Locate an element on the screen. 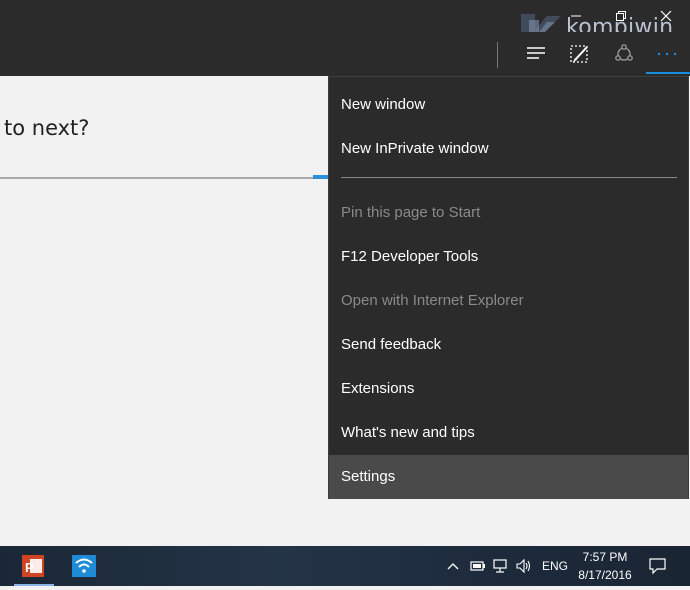 The height and width of the screenshot is (590, 690). menu-item-settings: Settings is located at coordinates (508, 477).